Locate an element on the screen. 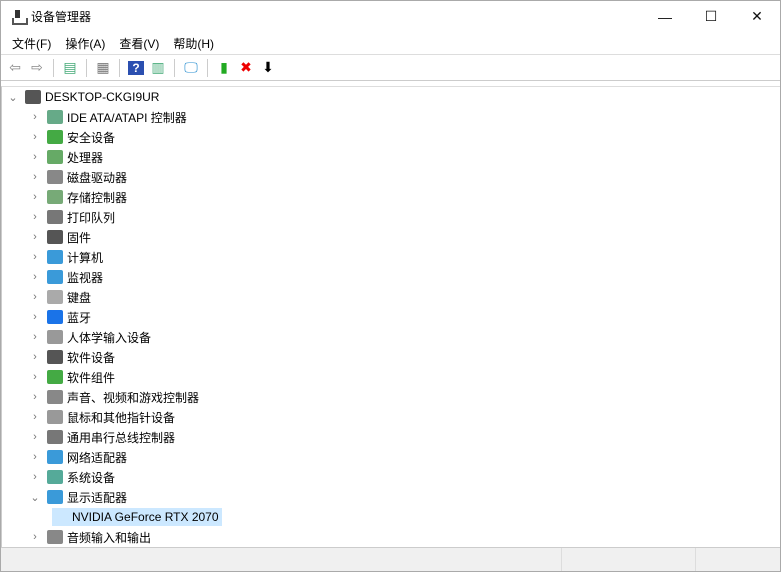 The height and width of the screenshot is (572, 781). tree-category: › 打印队列 is located at coordinates (71, 217).